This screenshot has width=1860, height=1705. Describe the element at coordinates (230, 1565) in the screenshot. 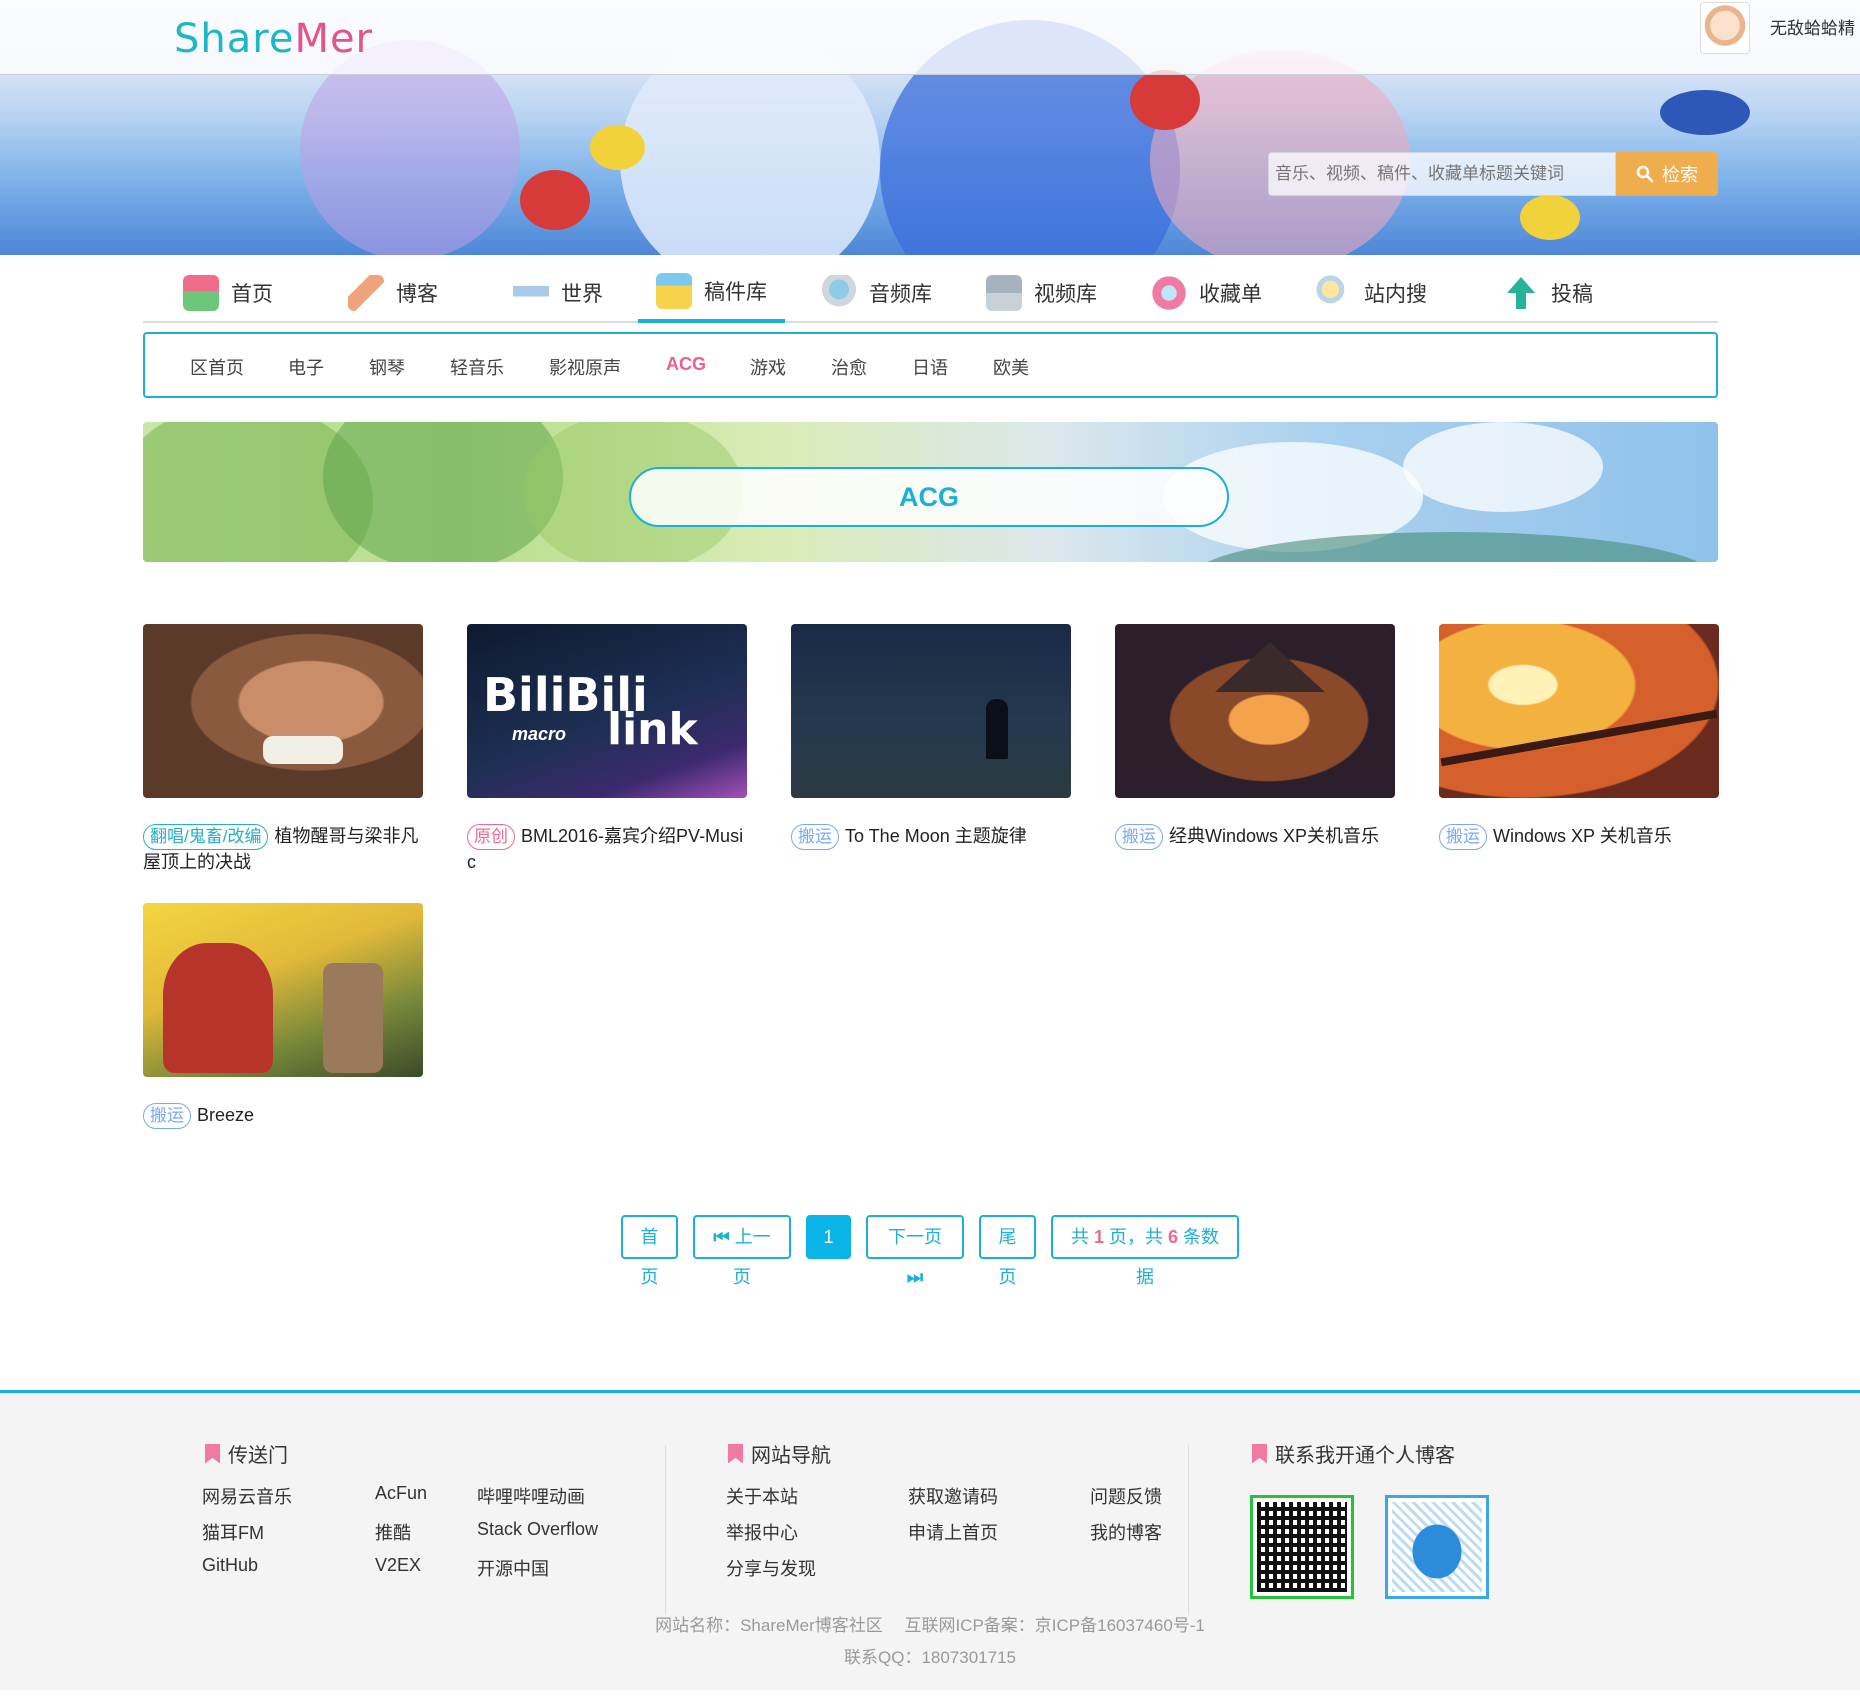

I see `footer-link: GitHub` at that location.